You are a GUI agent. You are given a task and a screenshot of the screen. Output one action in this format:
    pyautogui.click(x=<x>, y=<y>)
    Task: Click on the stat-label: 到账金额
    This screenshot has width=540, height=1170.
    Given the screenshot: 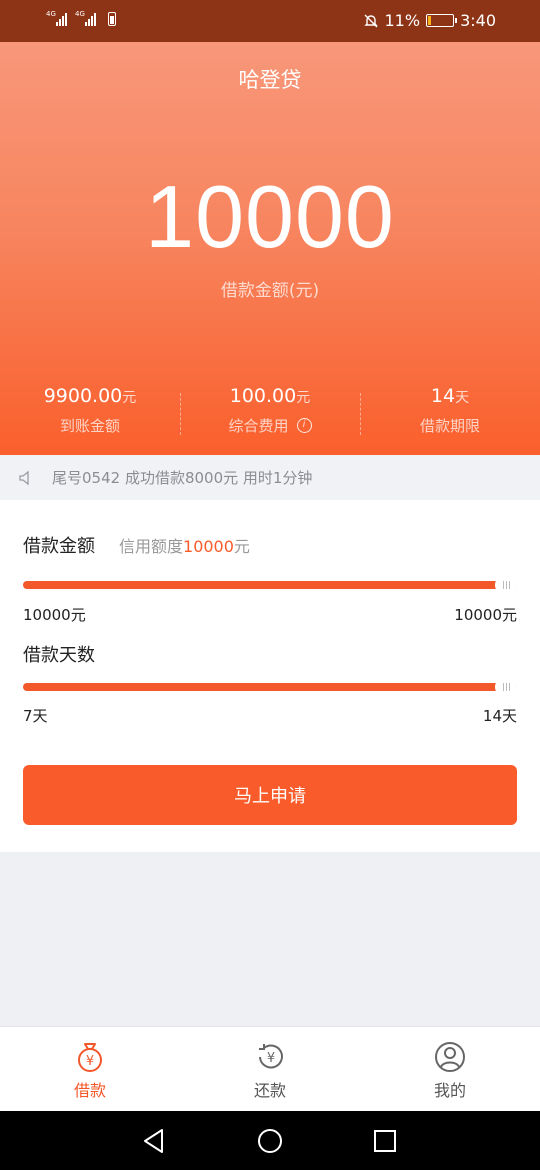 What is the action you would take?
    pyautogui.click(x=89, y=426)
    